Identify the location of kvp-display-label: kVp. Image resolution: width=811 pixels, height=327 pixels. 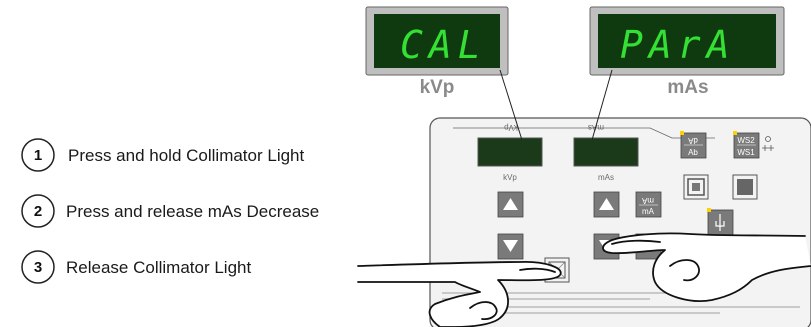
(437, 87).